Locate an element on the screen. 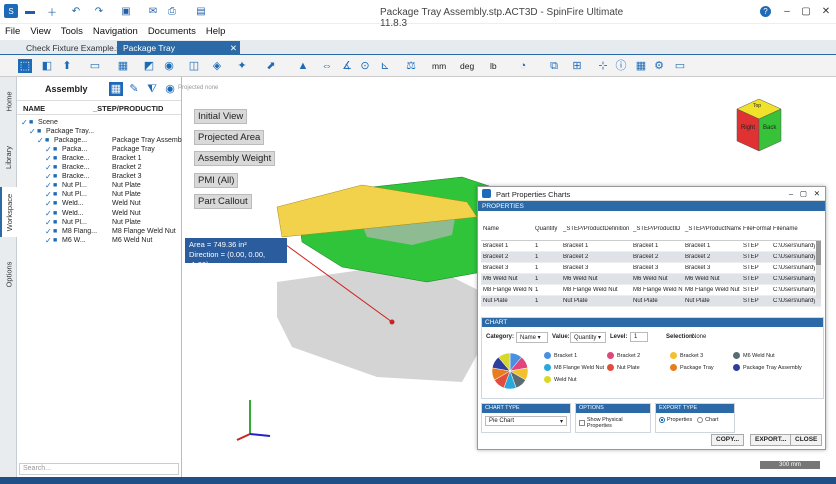  legend-item: Package Tray Assembly is located at coordinates (767, 367).